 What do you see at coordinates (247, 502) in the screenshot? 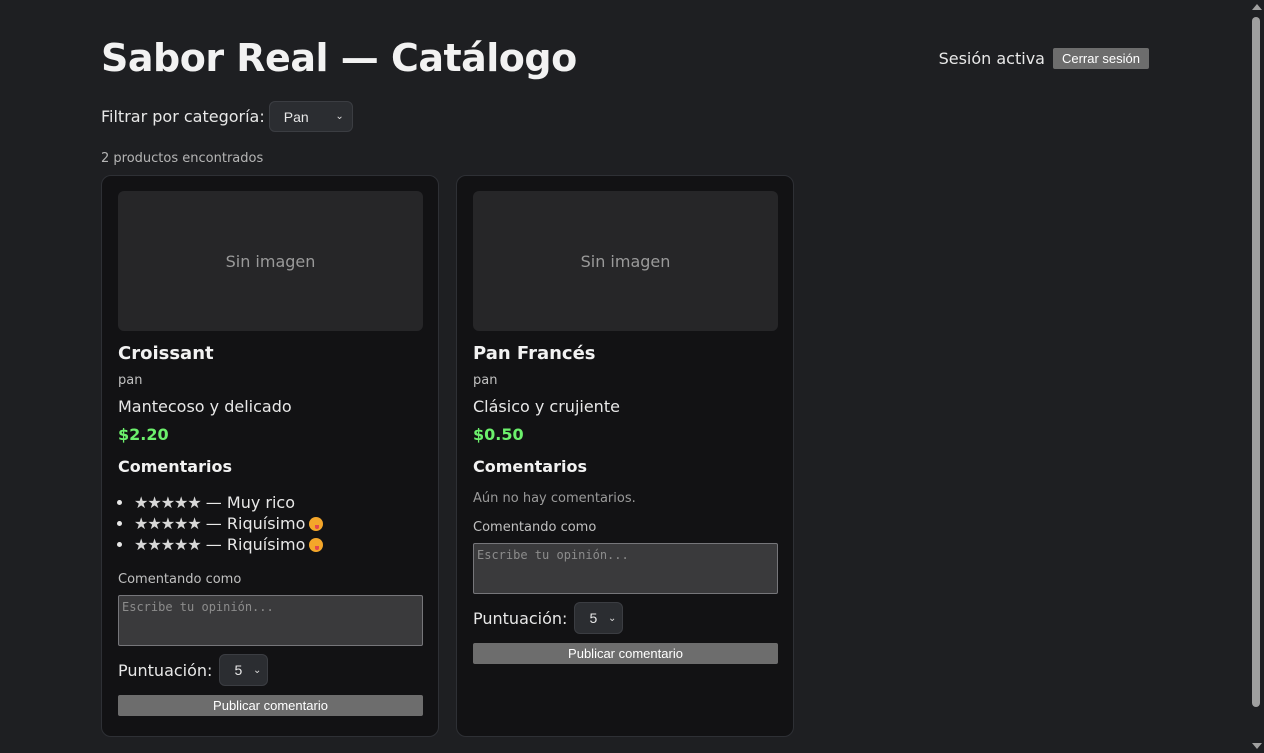
I see `comment-text: — Muy rico` at bounding box center [247, 502].